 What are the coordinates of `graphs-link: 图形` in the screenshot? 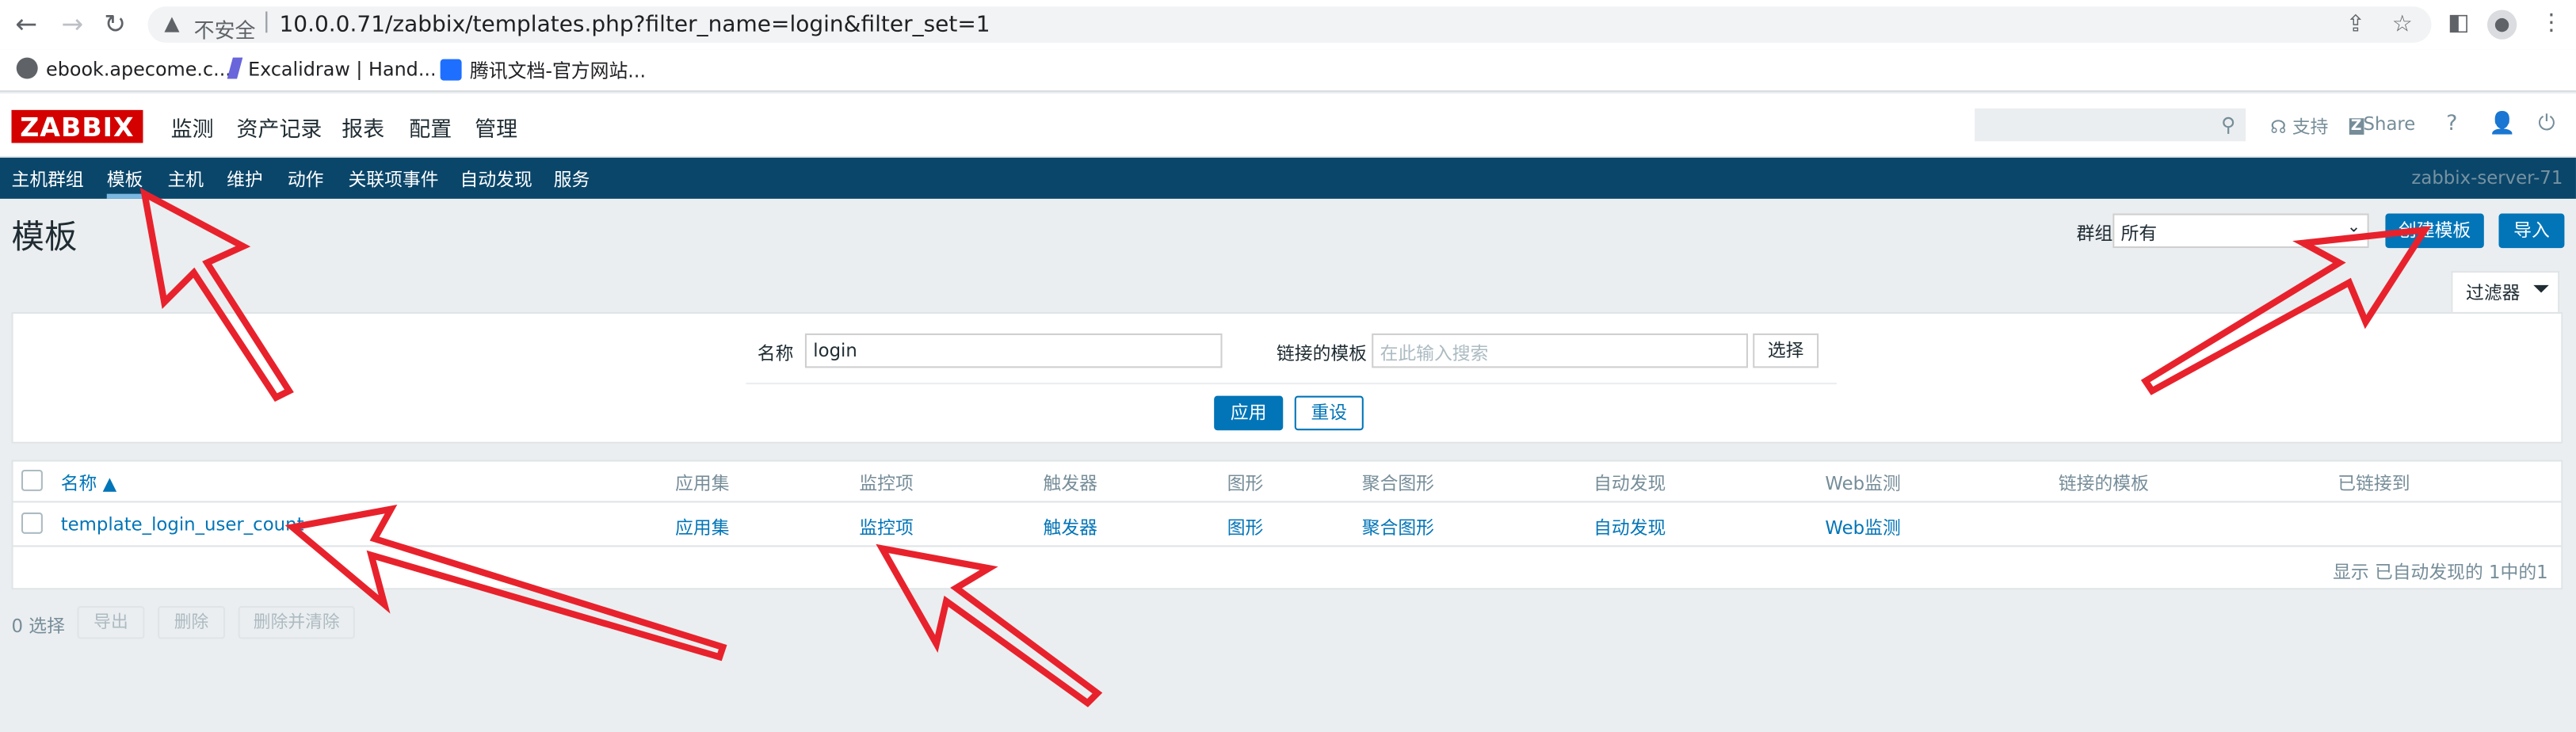 It's located at (1245, 527).